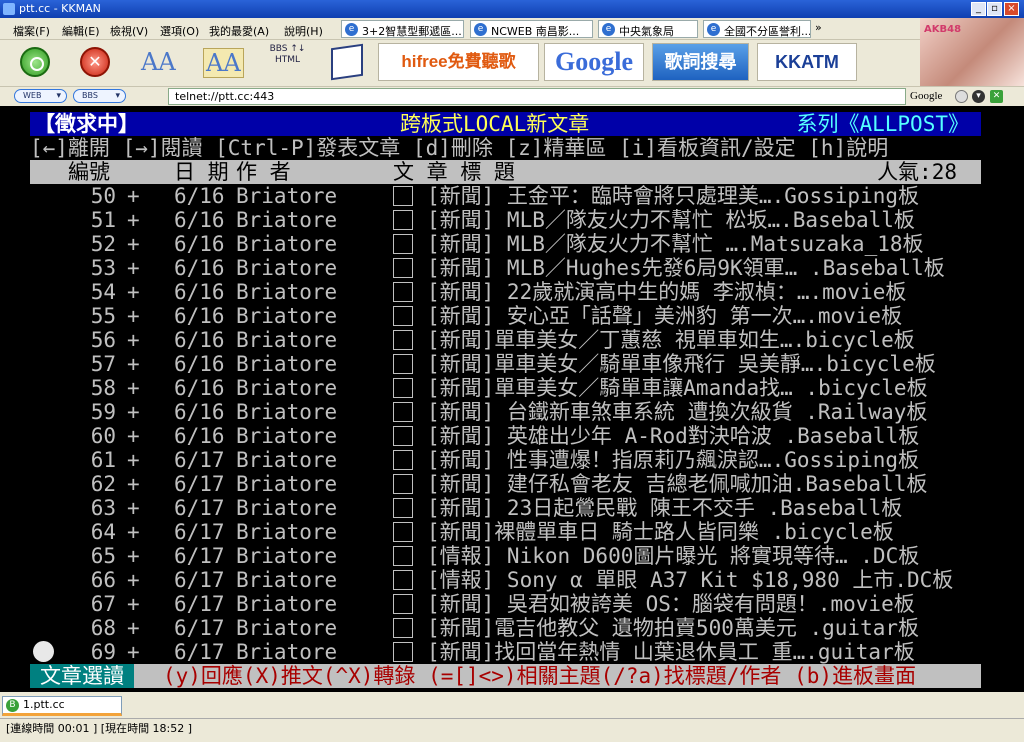 This screenshot has width=1024, height=742. Describe the element at coordinates (99, 96) in the screenshot. I see `bbs-mode-dropdown: BBS` at that location.